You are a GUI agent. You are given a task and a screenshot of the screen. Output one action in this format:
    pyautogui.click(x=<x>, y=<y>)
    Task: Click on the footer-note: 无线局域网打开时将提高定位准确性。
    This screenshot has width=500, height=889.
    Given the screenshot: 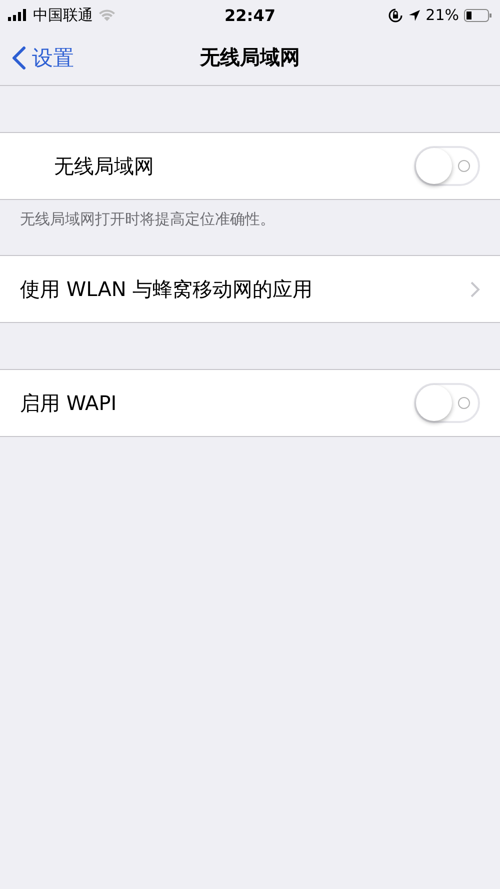 What is the action you would take?
    pyautogui.click(x=147, y=219)
    